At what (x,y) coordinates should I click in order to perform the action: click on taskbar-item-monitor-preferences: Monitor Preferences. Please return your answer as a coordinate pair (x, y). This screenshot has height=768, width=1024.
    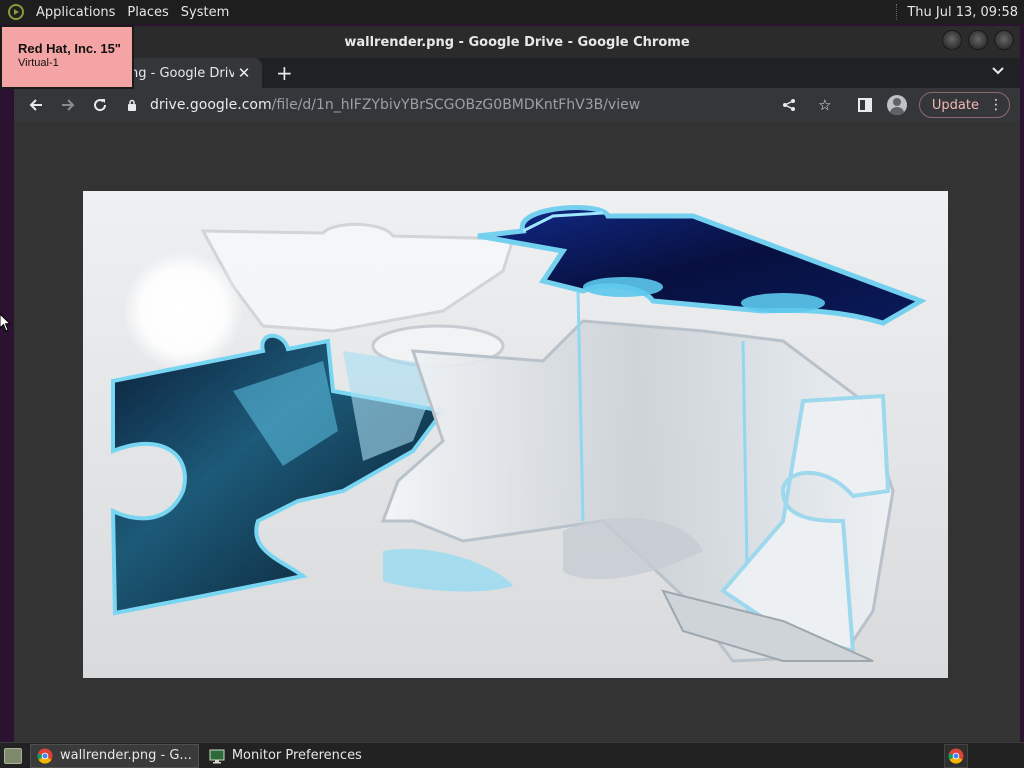
    Looking at the image, I should click on (285, 756).